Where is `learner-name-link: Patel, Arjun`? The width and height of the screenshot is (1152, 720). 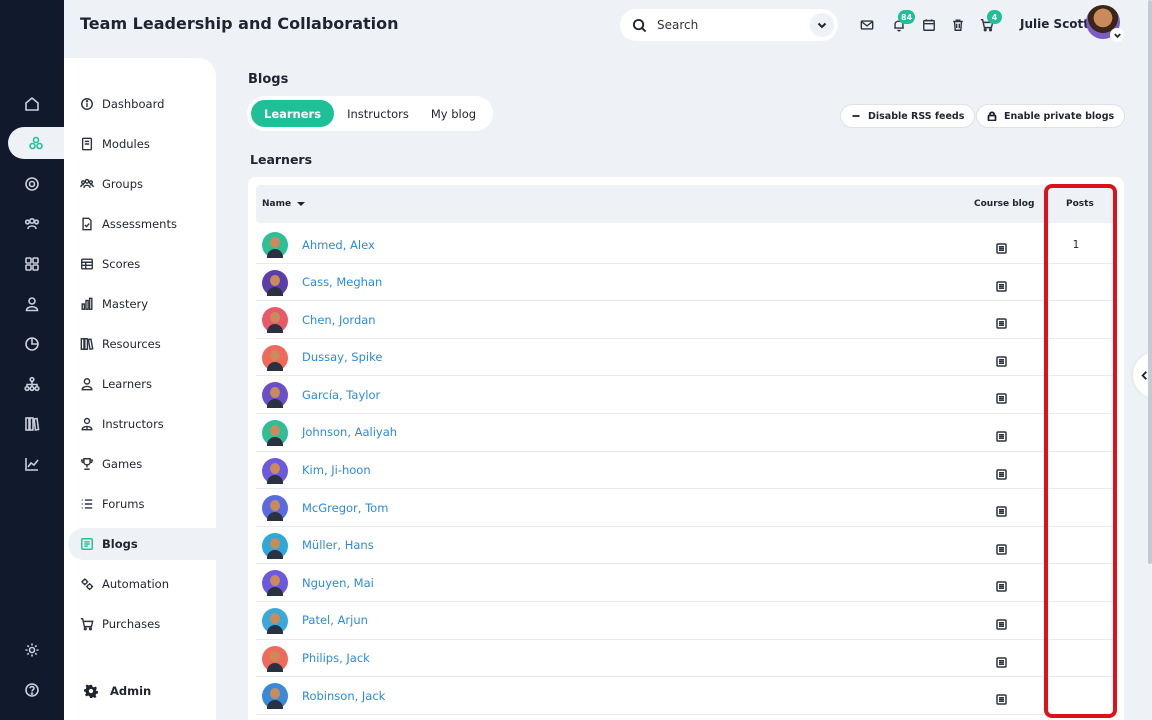
learner-name-link: Patel, Arjun is located at coordinates (335, 620).